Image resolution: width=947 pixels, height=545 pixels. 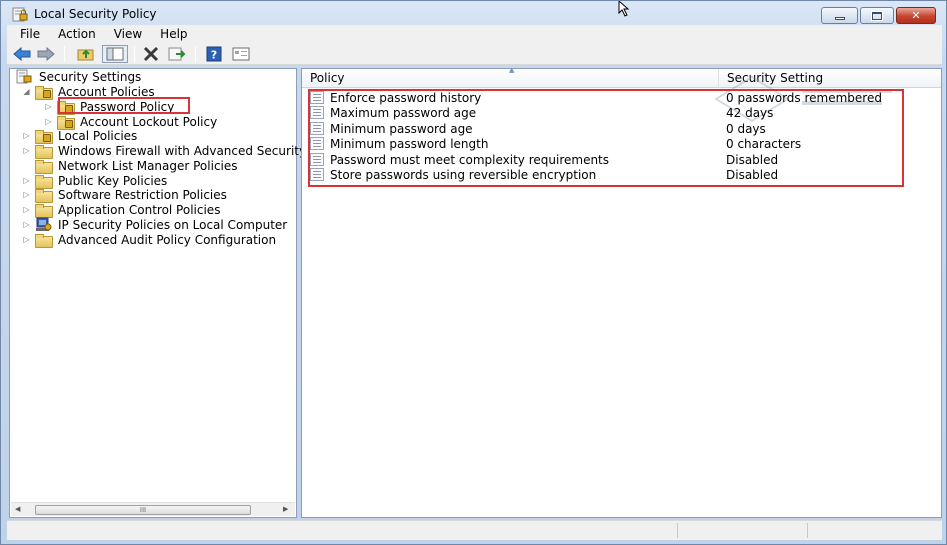 I want to click on tree-item-label: Application Control Policies, so click(x=139, y=209).